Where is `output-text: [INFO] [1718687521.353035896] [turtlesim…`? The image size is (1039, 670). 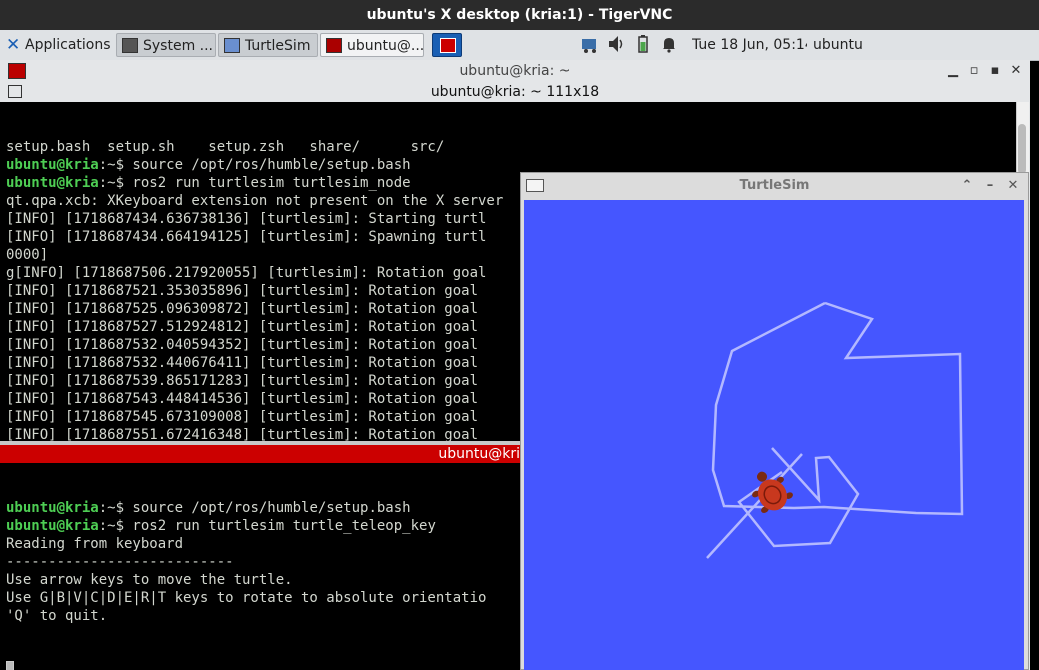 output-text: [INFO] [1718687521.353035896] [turtlesim… is located at coordinates (242, 291).